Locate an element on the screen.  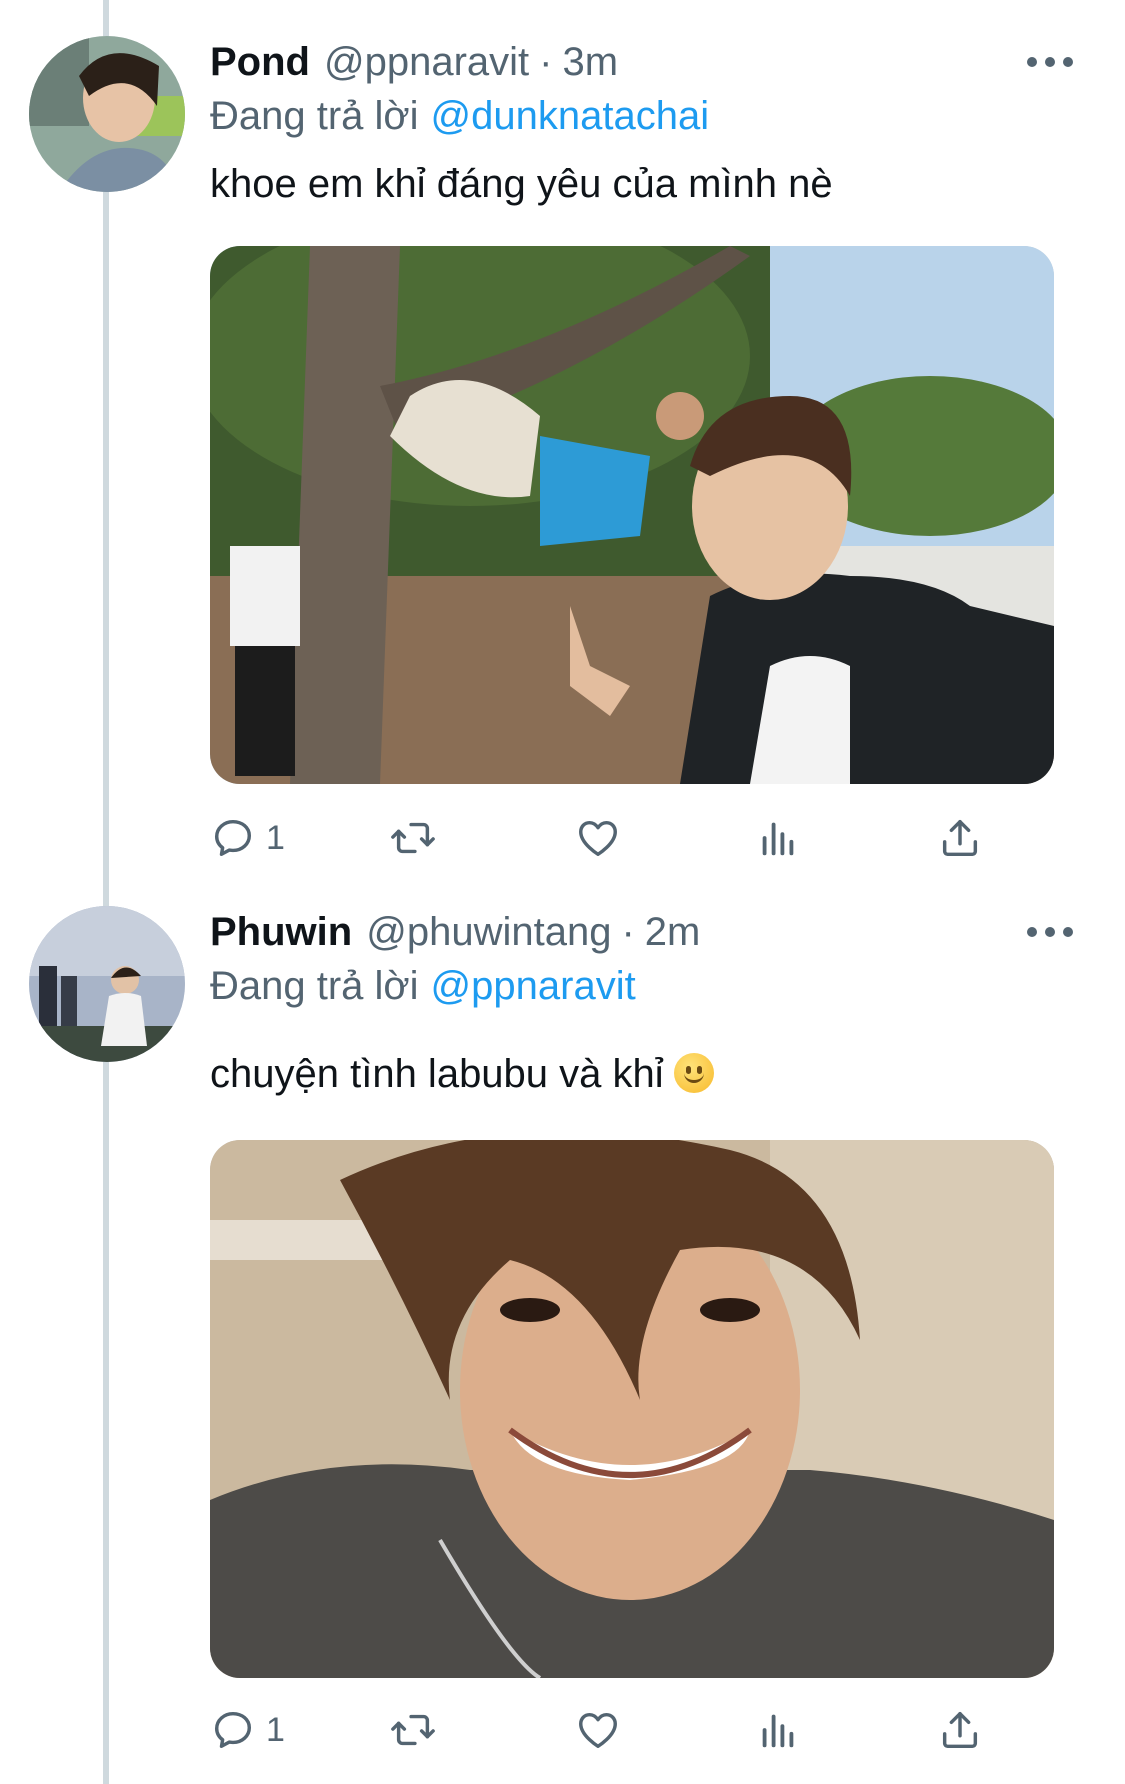
user-handle: @phuwintang is located at coordinates (488, 932).